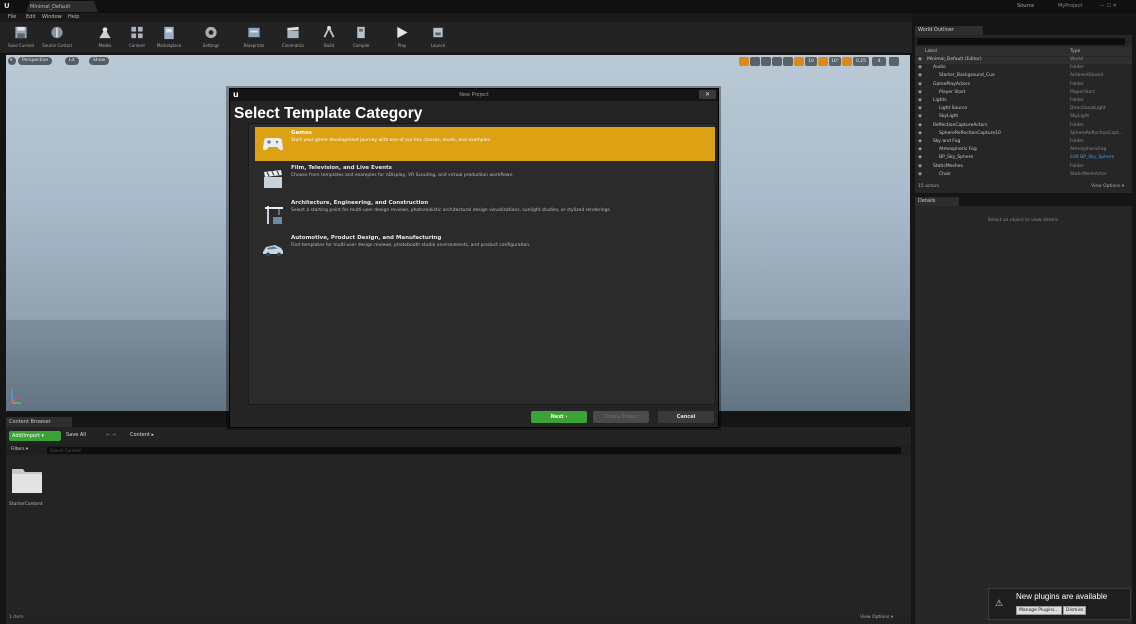 The width and height of the screenshot is (1136, 624). Describe the element at coordinates (879, 61) in the screenshot. I see `camera-speed-value: 4` at that location.